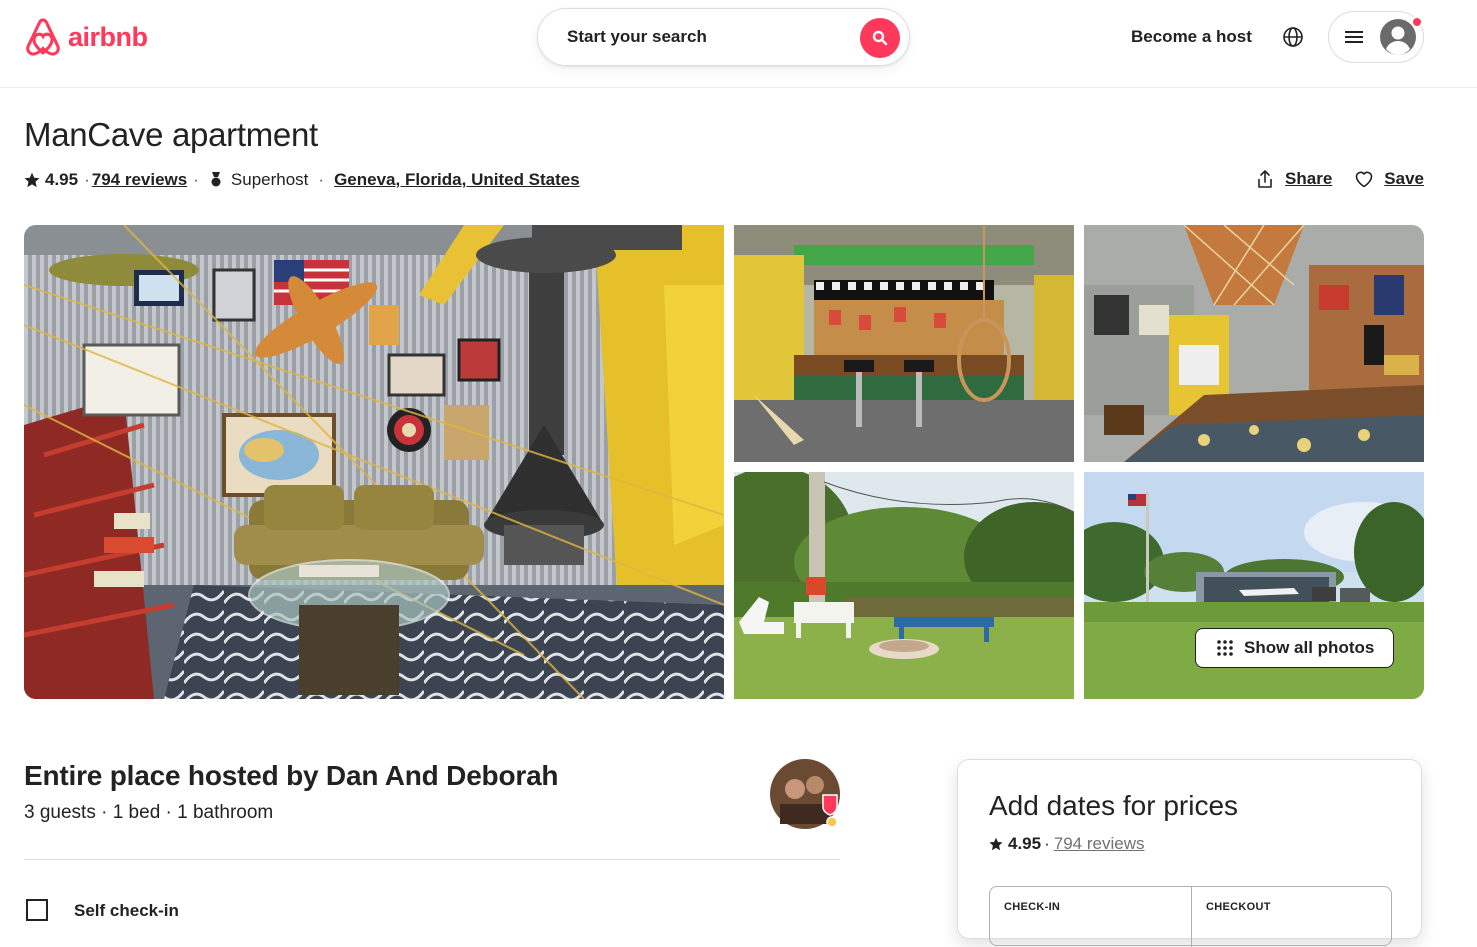  I want to click on door-icon, so click(37, 910).